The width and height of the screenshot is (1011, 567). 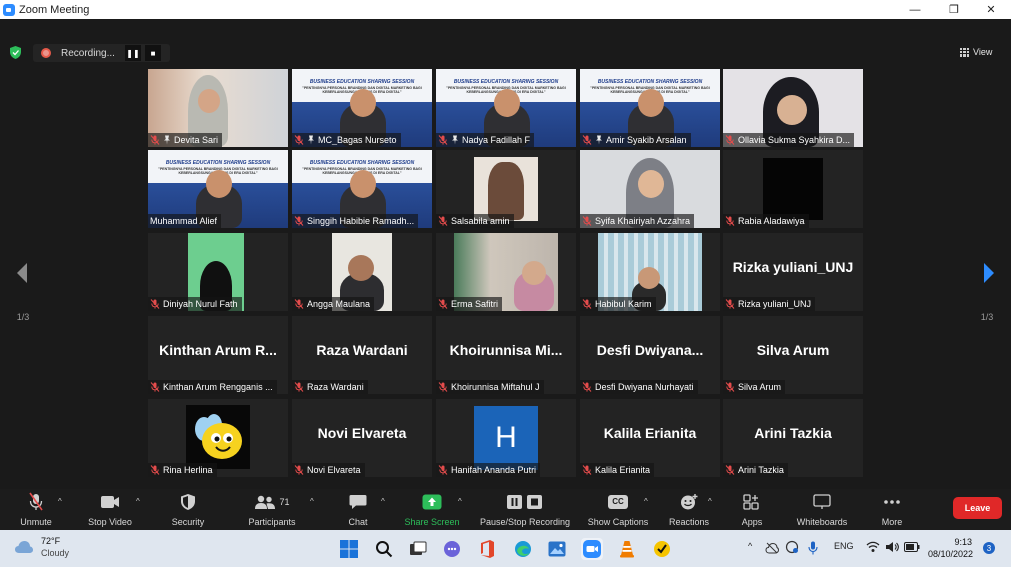 I want to click on taskbar-search-button, so click(x=384, y=549).